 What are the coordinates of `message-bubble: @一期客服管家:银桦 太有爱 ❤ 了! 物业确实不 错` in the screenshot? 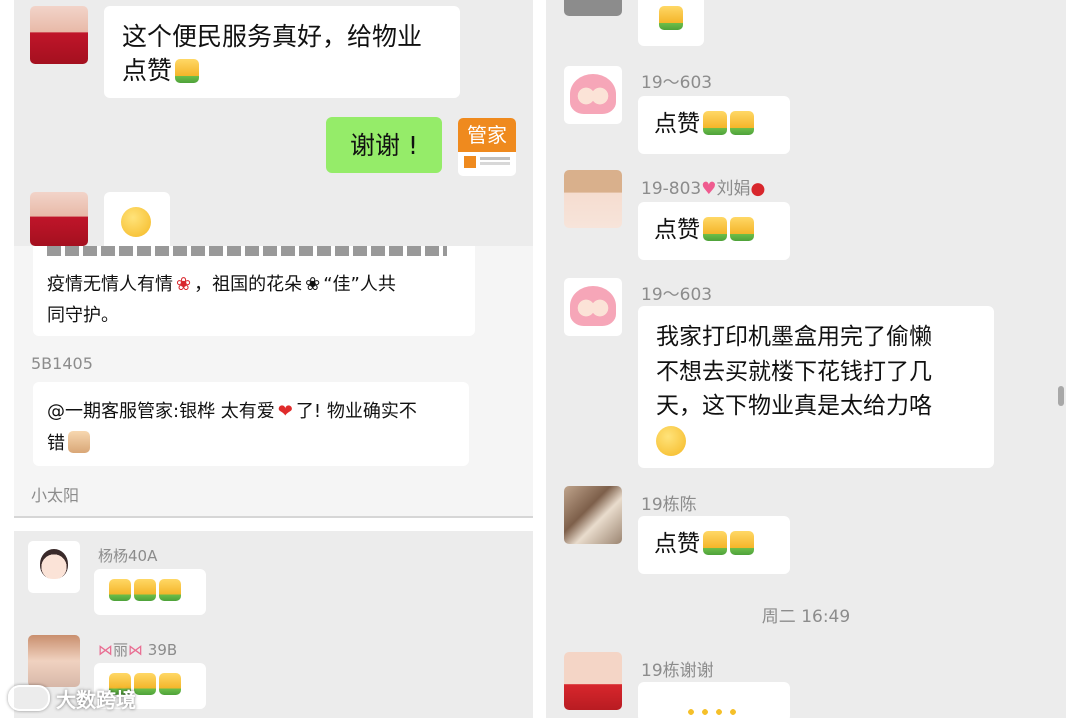 It's located at (251, 424).